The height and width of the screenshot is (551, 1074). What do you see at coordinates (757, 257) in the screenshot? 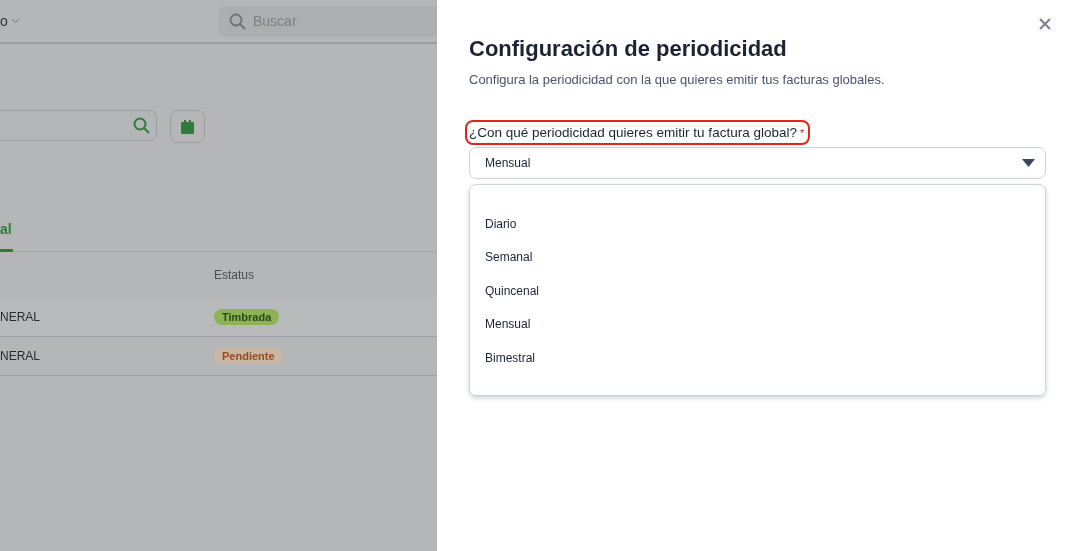
I see `dropdown-option: Semanal` at bounding box center [757, 257].